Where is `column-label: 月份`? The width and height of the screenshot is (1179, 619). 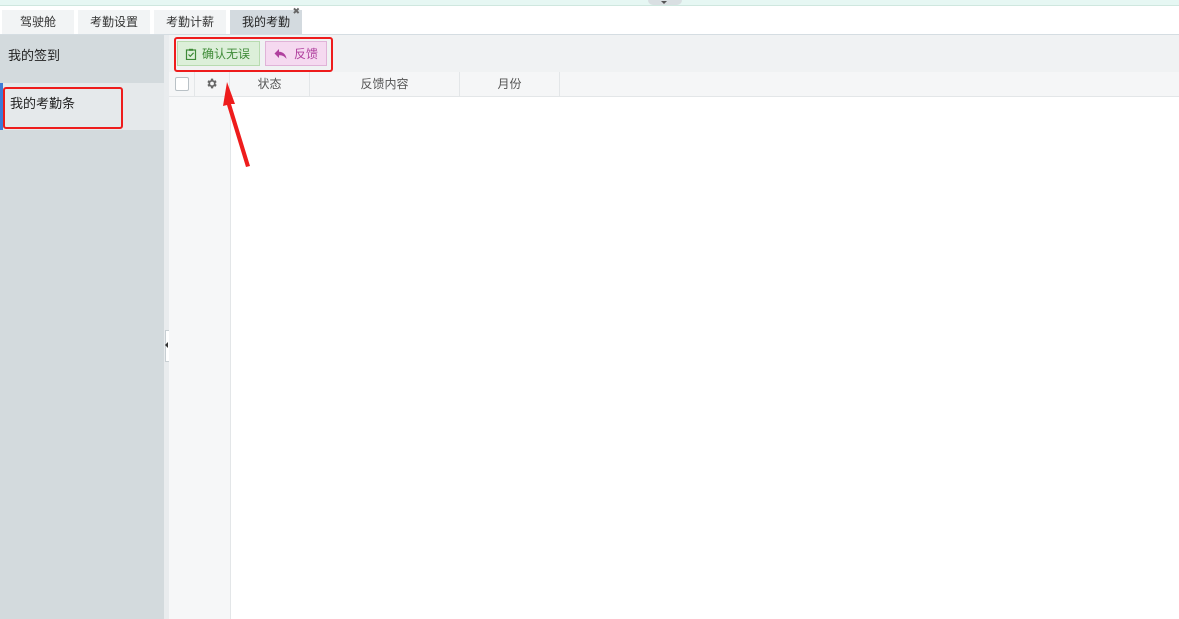
column-label: 月份 is located at coordinates (509, 84).